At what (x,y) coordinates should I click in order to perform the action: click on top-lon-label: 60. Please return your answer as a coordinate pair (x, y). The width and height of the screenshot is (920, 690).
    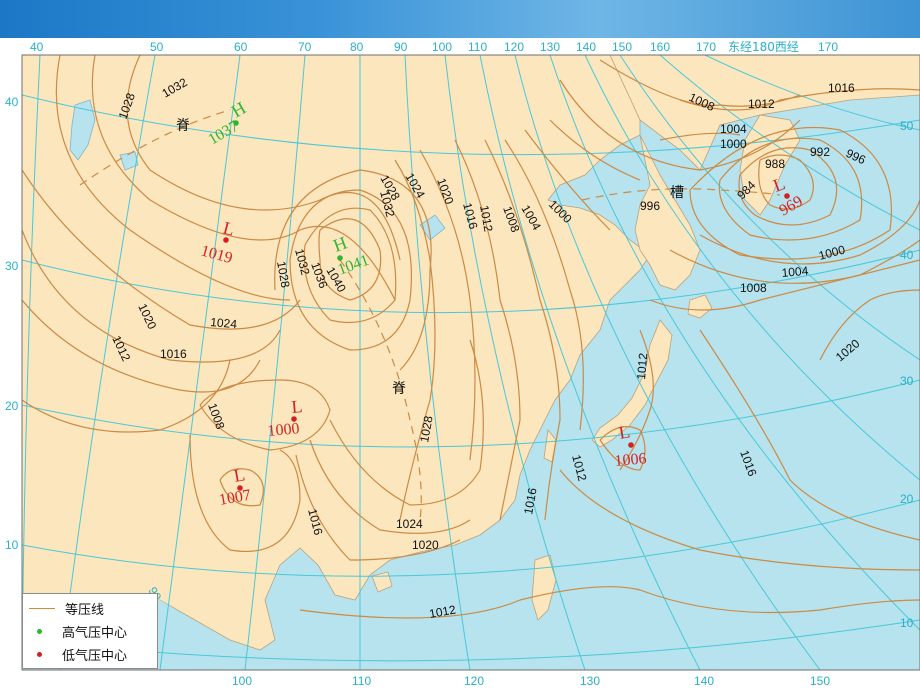
    Looking at the image, I should click on (241, 47).